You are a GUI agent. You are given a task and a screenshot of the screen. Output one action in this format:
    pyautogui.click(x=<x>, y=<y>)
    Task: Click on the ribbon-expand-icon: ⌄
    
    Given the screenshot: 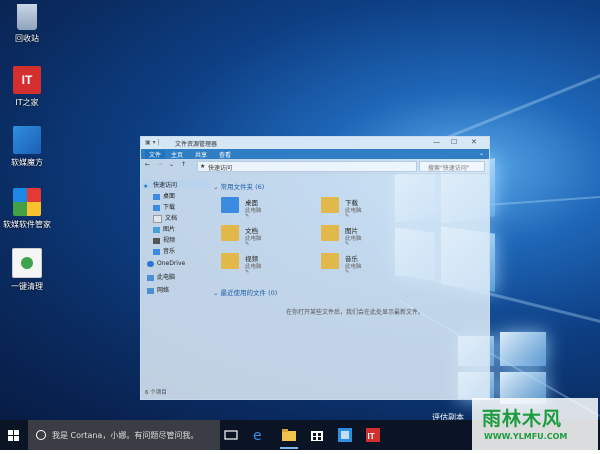 What is the action you would take?
    pyautogui.click(x=481, y=153)
    